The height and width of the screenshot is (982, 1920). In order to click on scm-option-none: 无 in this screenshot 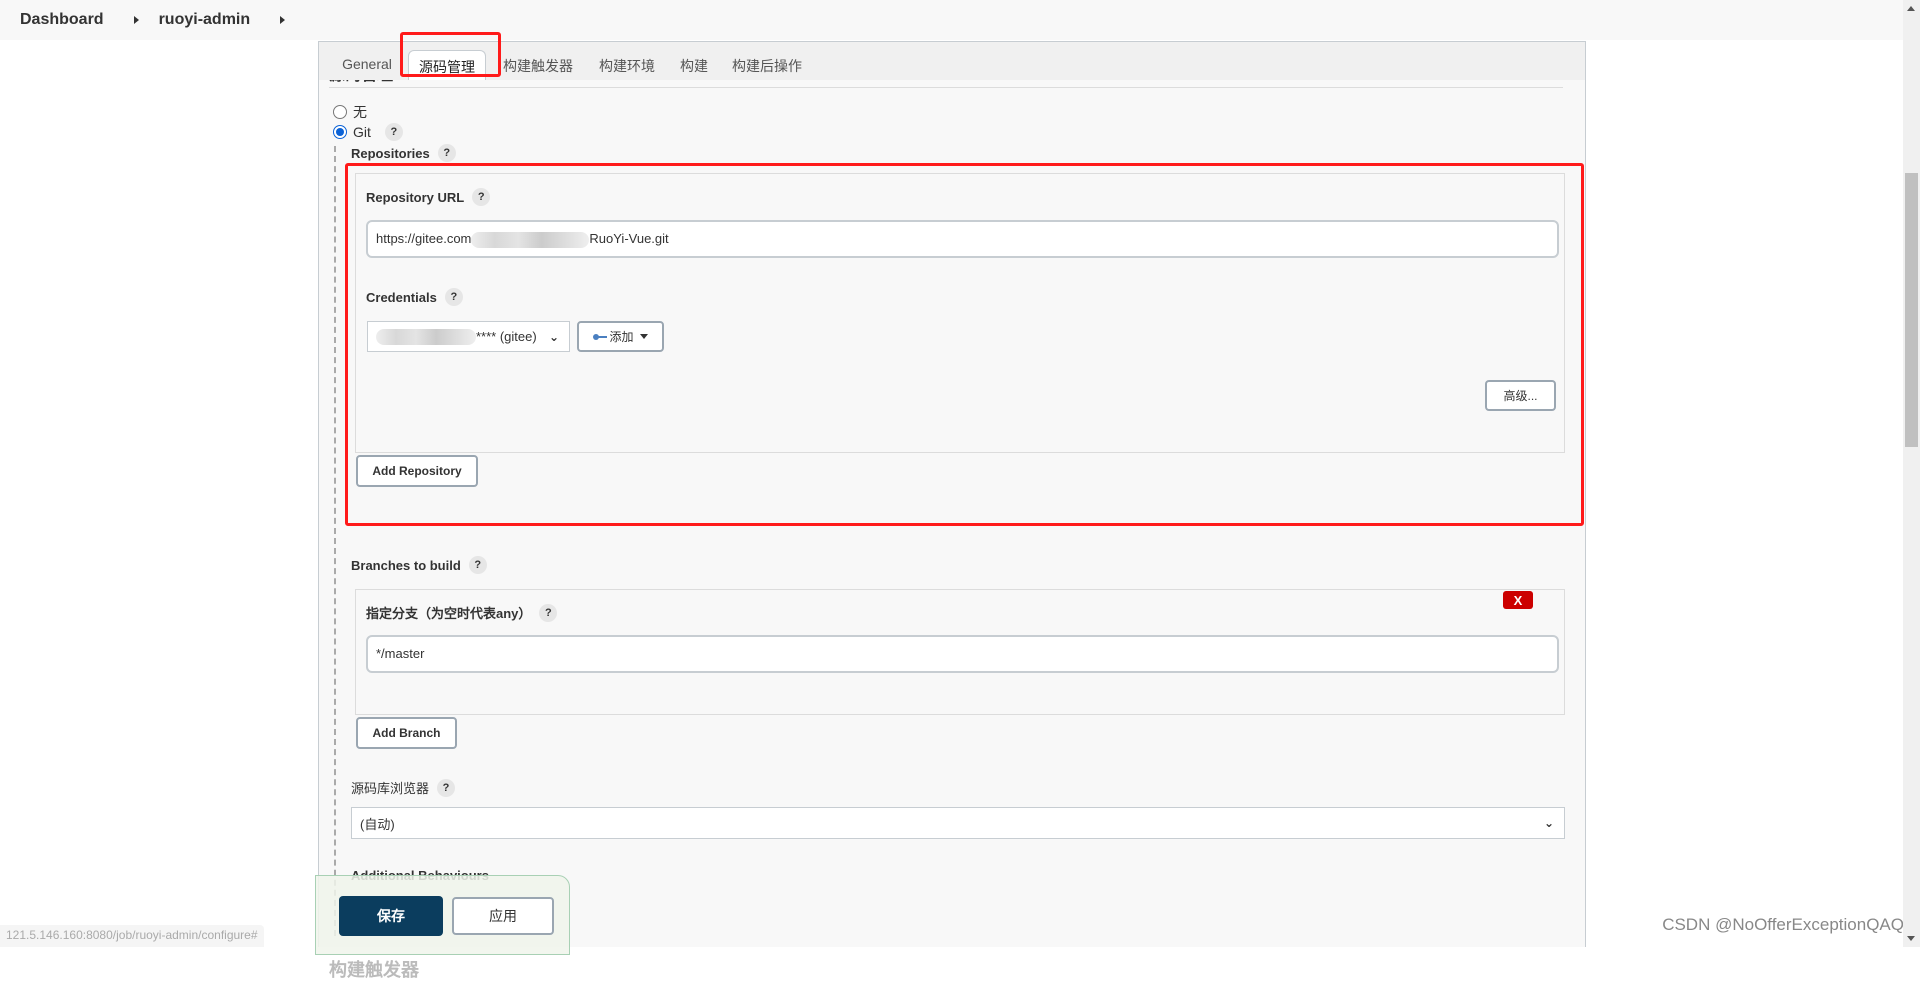, I will do `click(350, 112)`.